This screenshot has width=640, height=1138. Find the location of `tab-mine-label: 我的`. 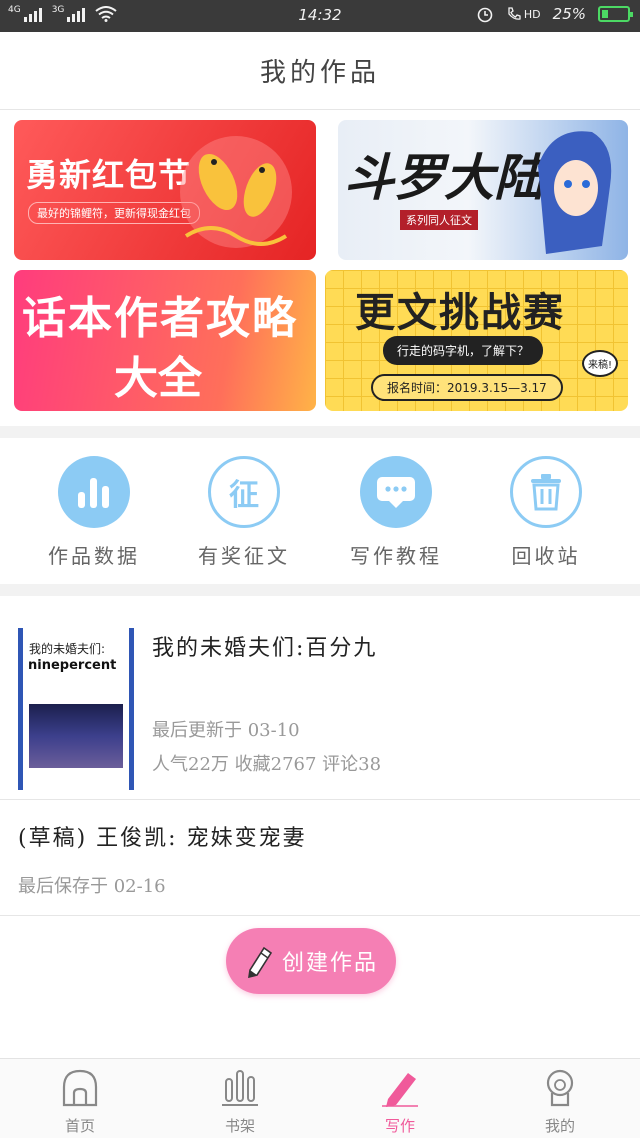

tab-mine-label: 我的 is located at coordinates (559, 1126).